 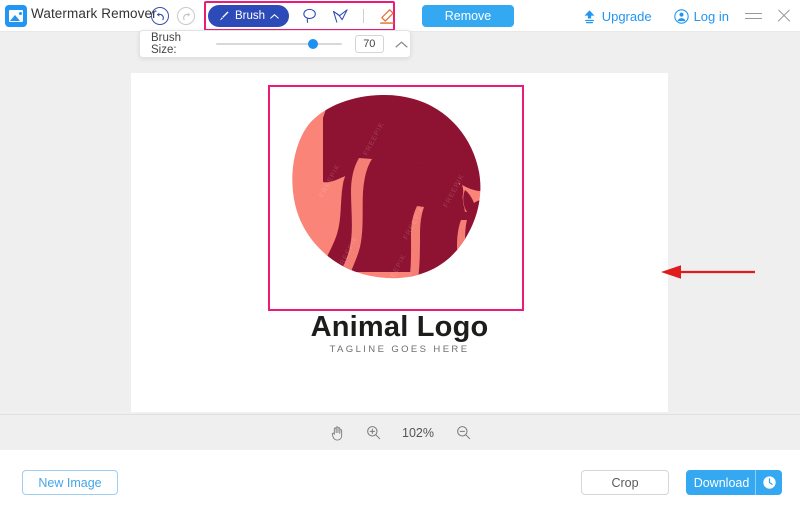 I want to click on tool-group: Brush, so click(x=305, y=16).